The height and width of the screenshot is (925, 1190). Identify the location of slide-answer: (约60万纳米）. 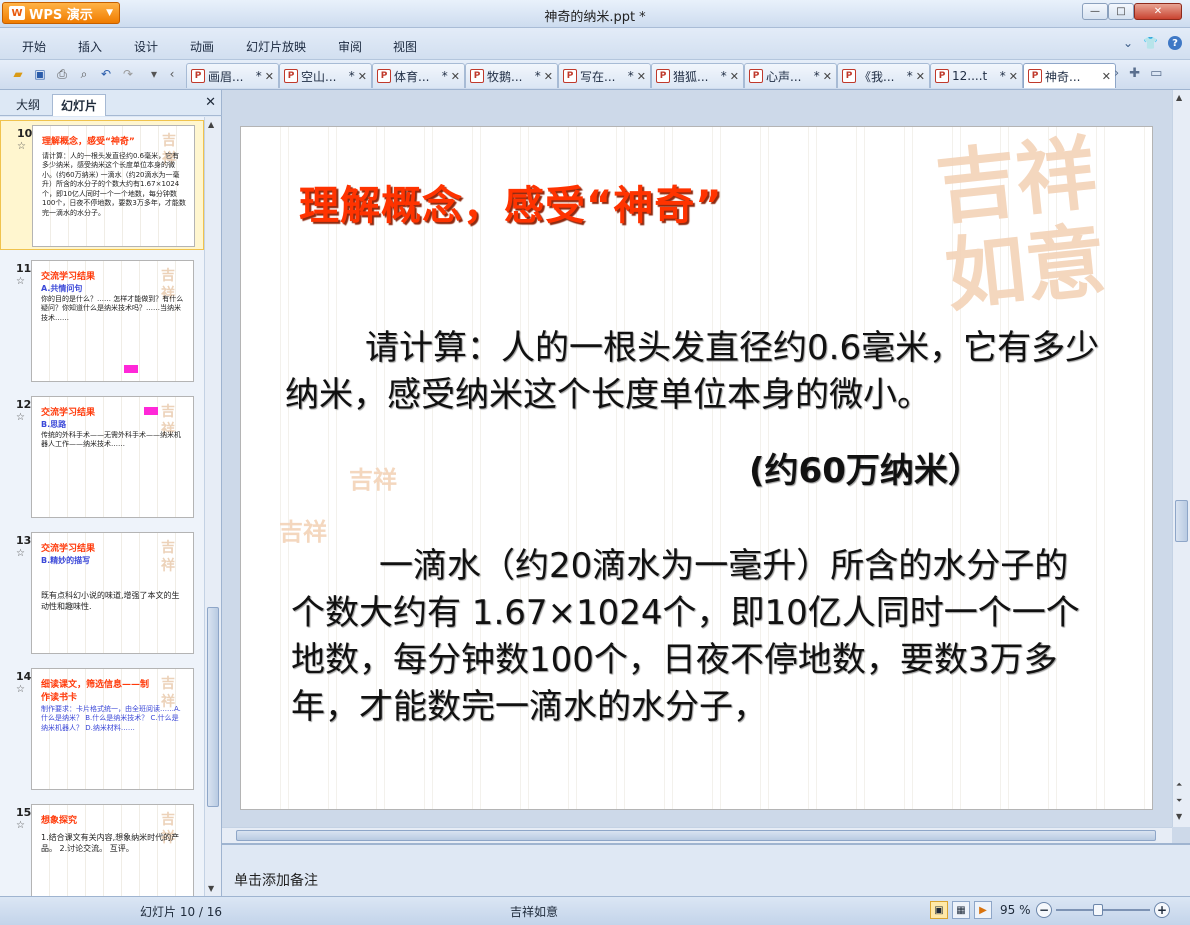
(865, 467).